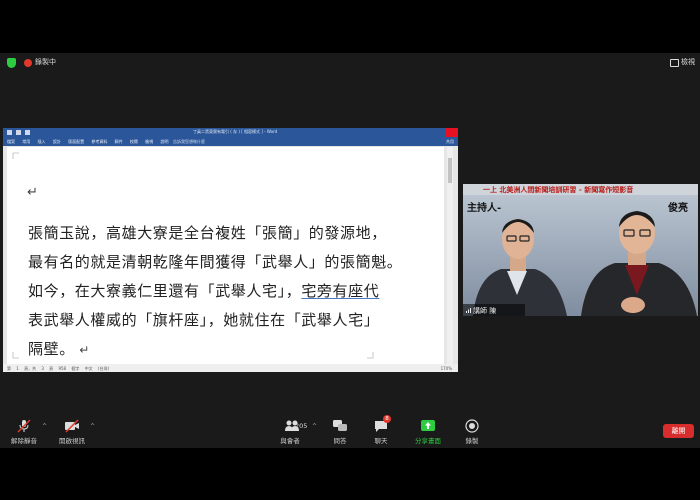  Describe the element at coordinates (58, 368) in the screenshot. I see `word-status-text: 第 1 頁，共 3 頁 958 個字 中文 (台灣)` at that location.